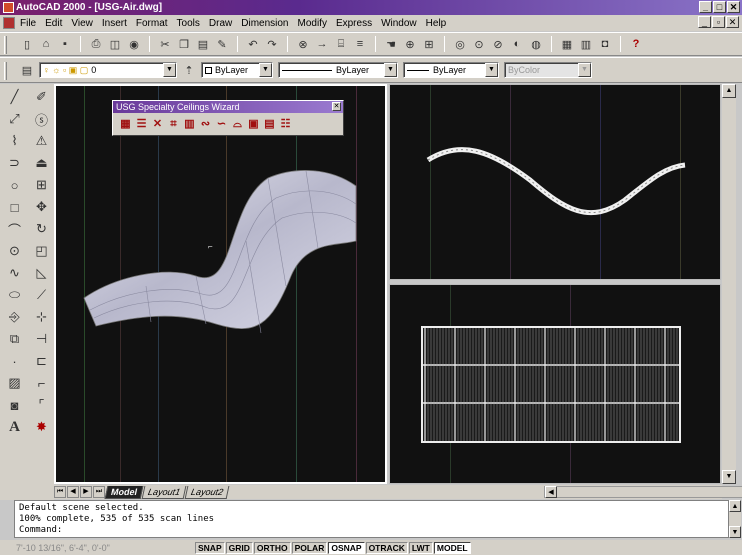 This screenshot has height=555, width=742. What do you see at coordinates (97, 548) in the screenshot?
I see `coordinate-readout: 7'-10 13/16", 6'-4", 0'-0"` at bounding box center [97, 548].